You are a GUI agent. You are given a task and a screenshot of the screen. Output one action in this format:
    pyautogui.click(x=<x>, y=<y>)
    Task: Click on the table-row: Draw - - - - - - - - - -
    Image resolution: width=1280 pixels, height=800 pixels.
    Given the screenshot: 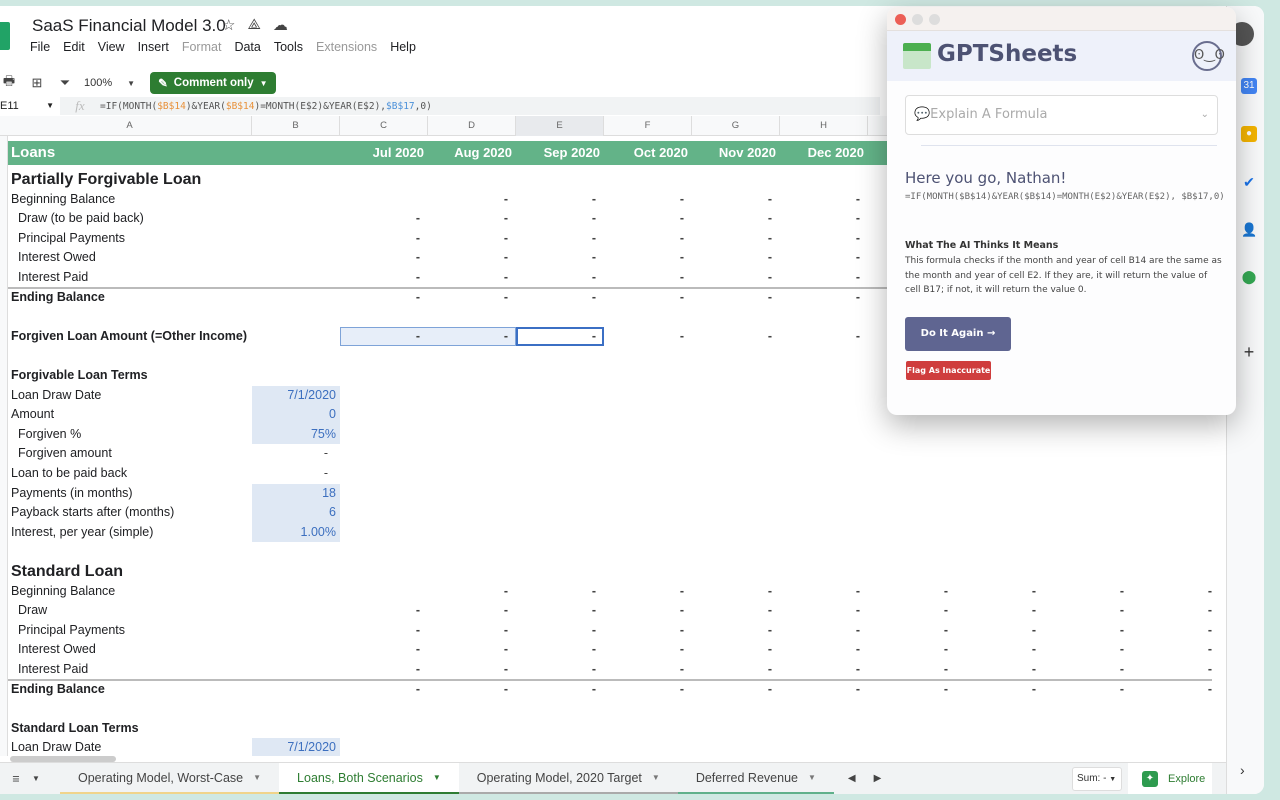 What is the action you would take?
    pyautogui.click(x=610, y=611)
    